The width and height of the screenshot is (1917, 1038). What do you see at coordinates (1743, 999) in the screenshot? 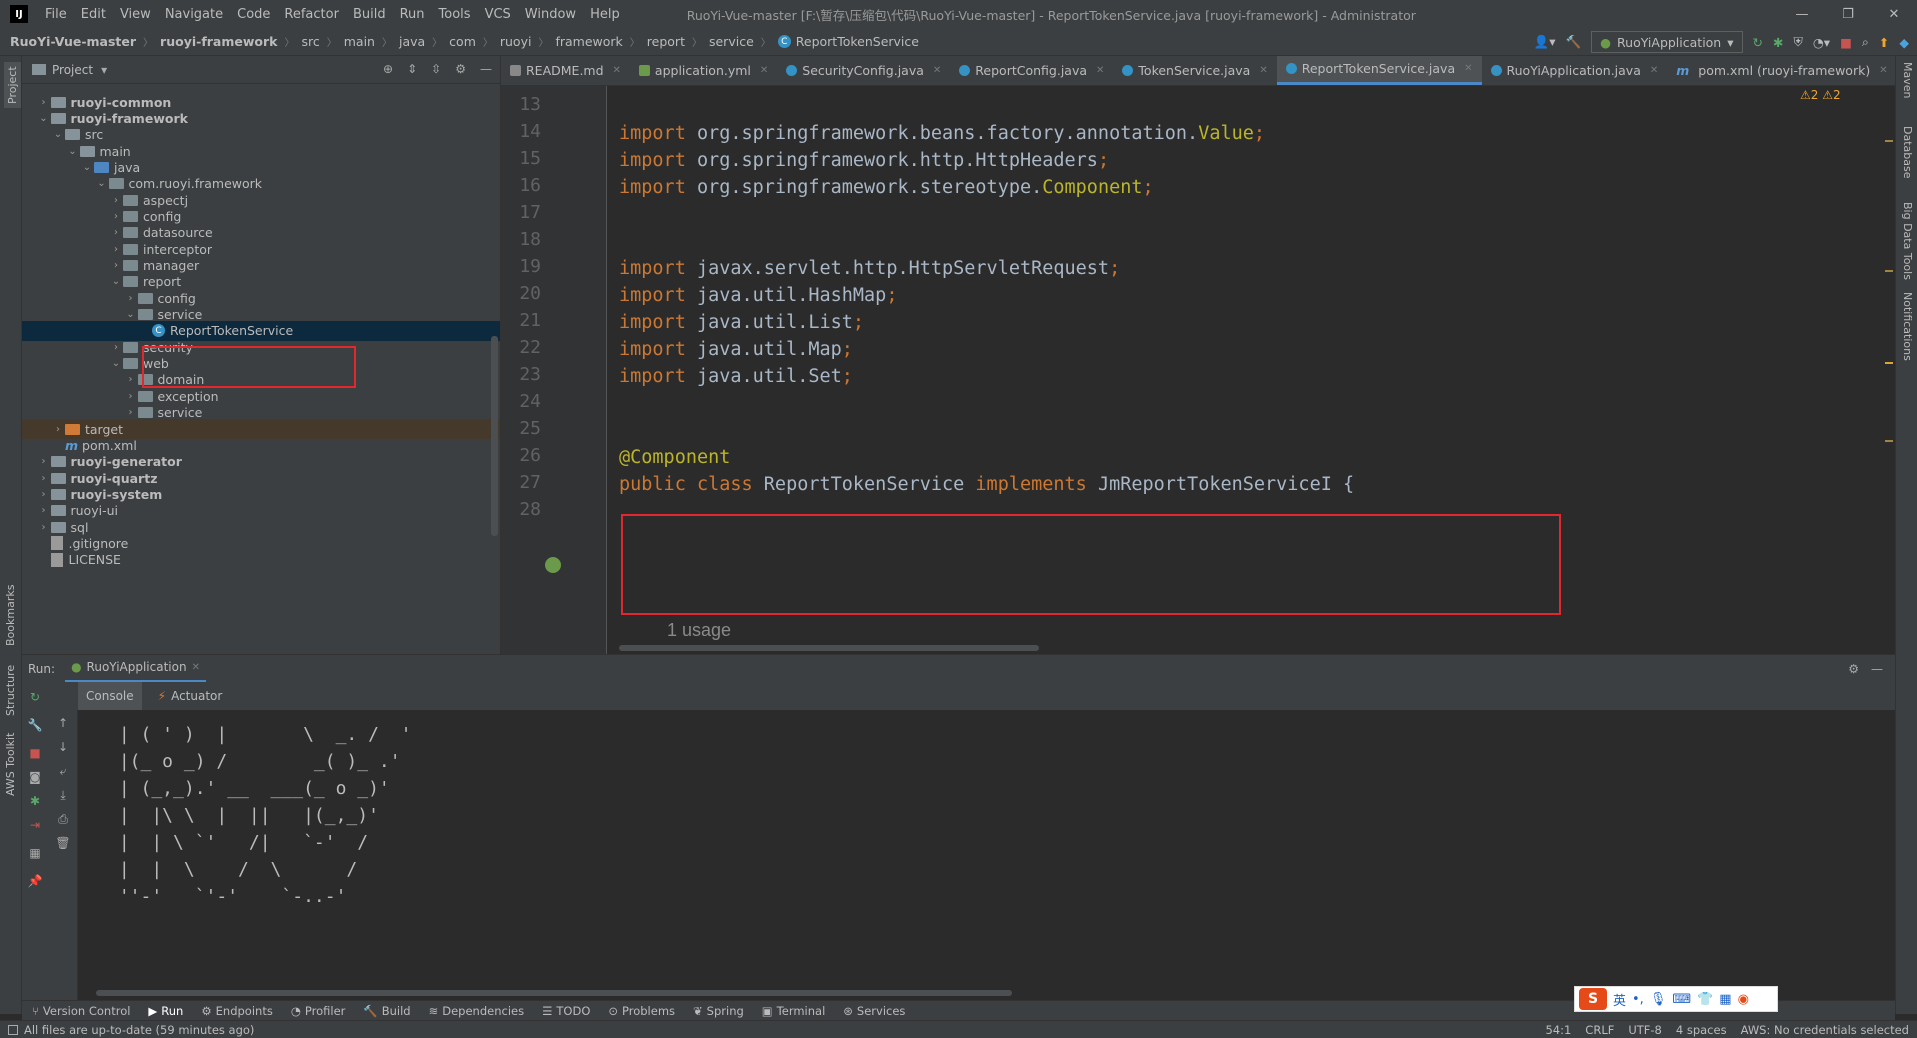
I see `emoji-icon: ◉` at bounding box center [1743, 999].